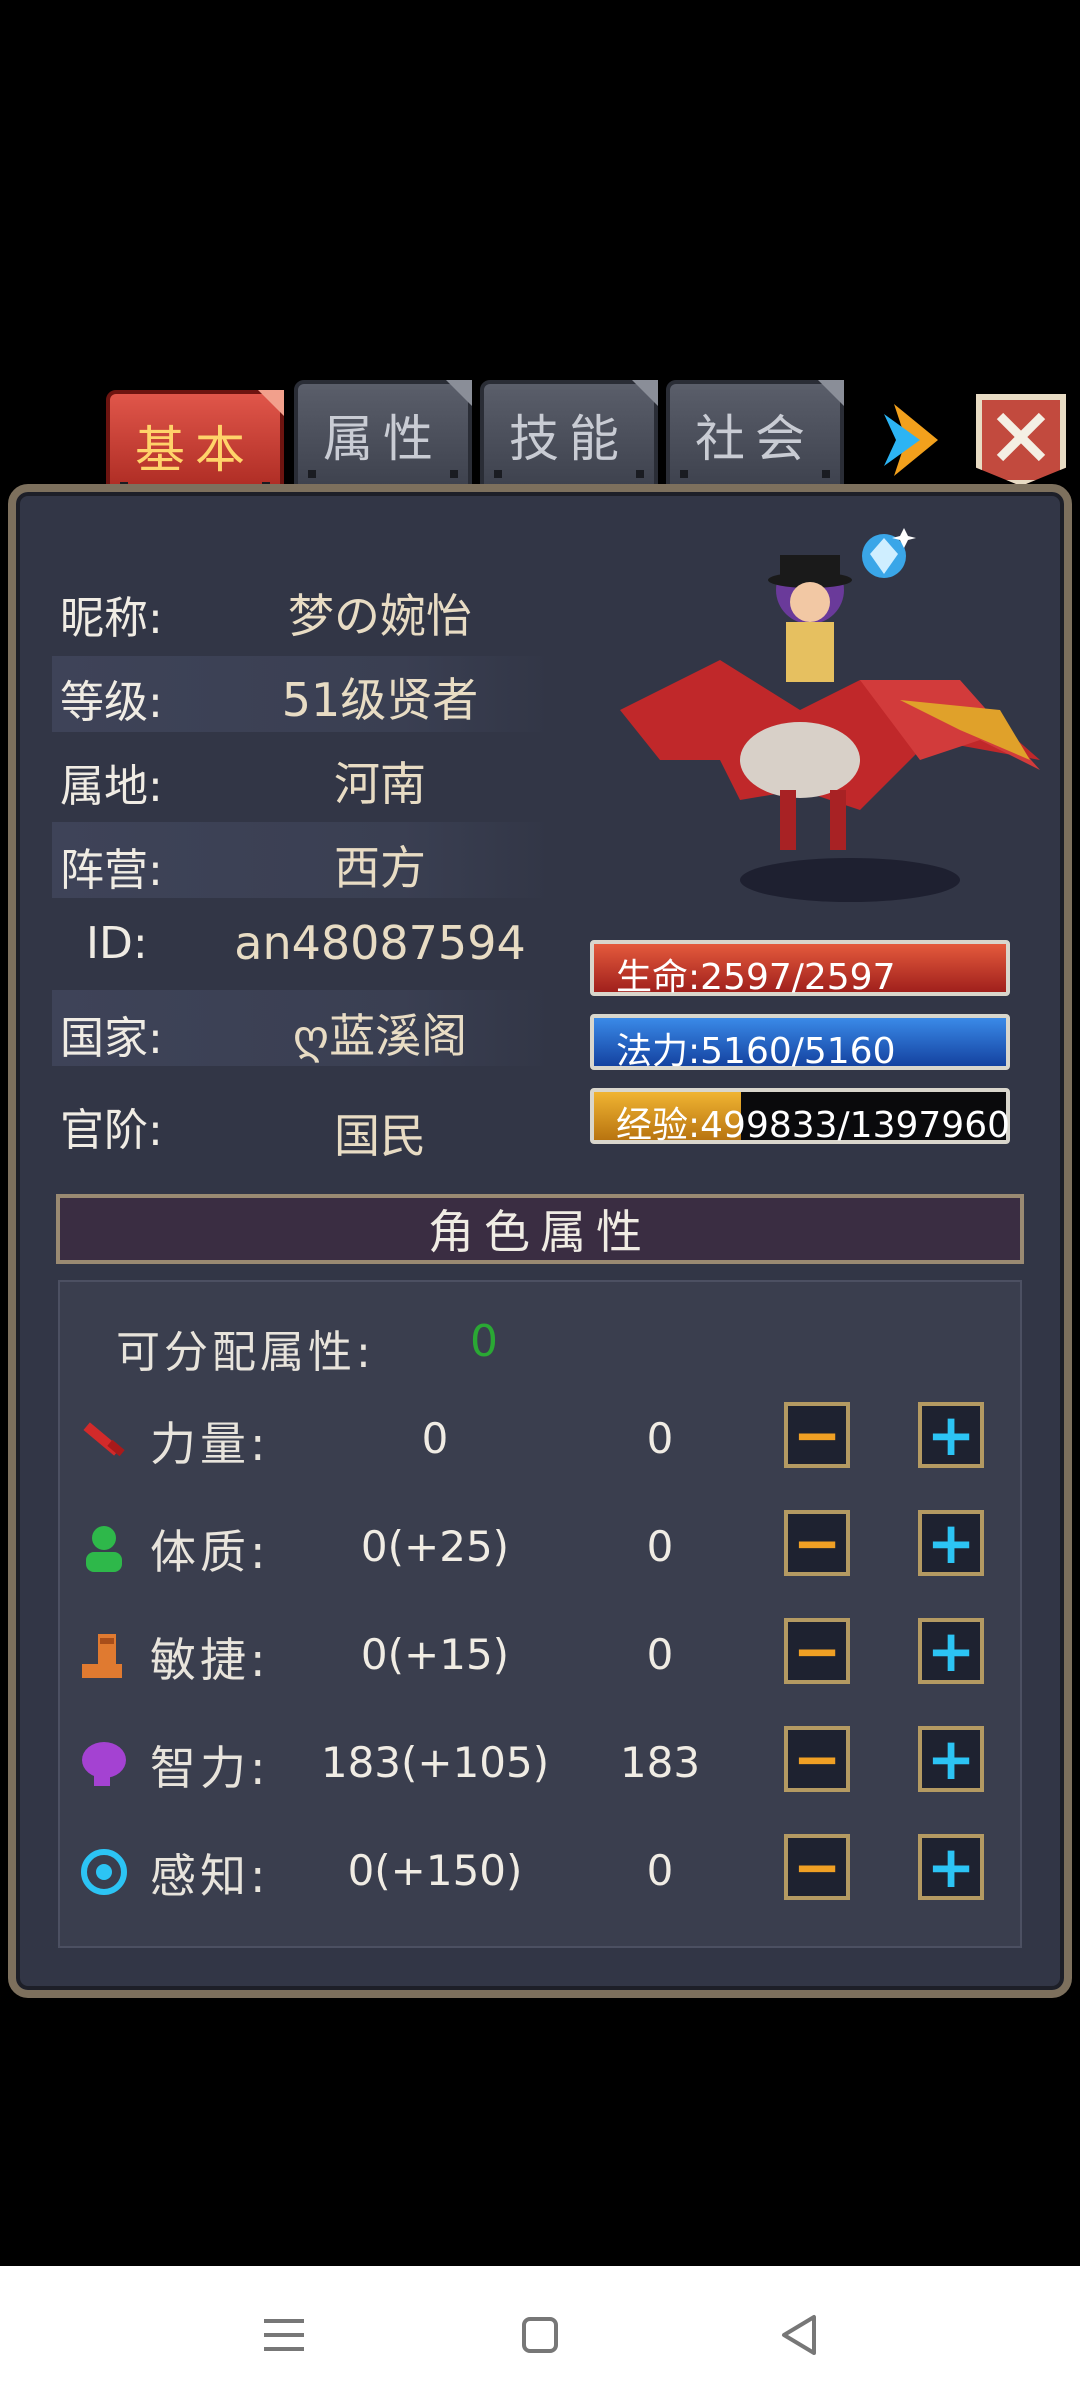  Describe the element at coordinates (660, 1870) in the screenshot. I see `perception-total: 0` at that location.